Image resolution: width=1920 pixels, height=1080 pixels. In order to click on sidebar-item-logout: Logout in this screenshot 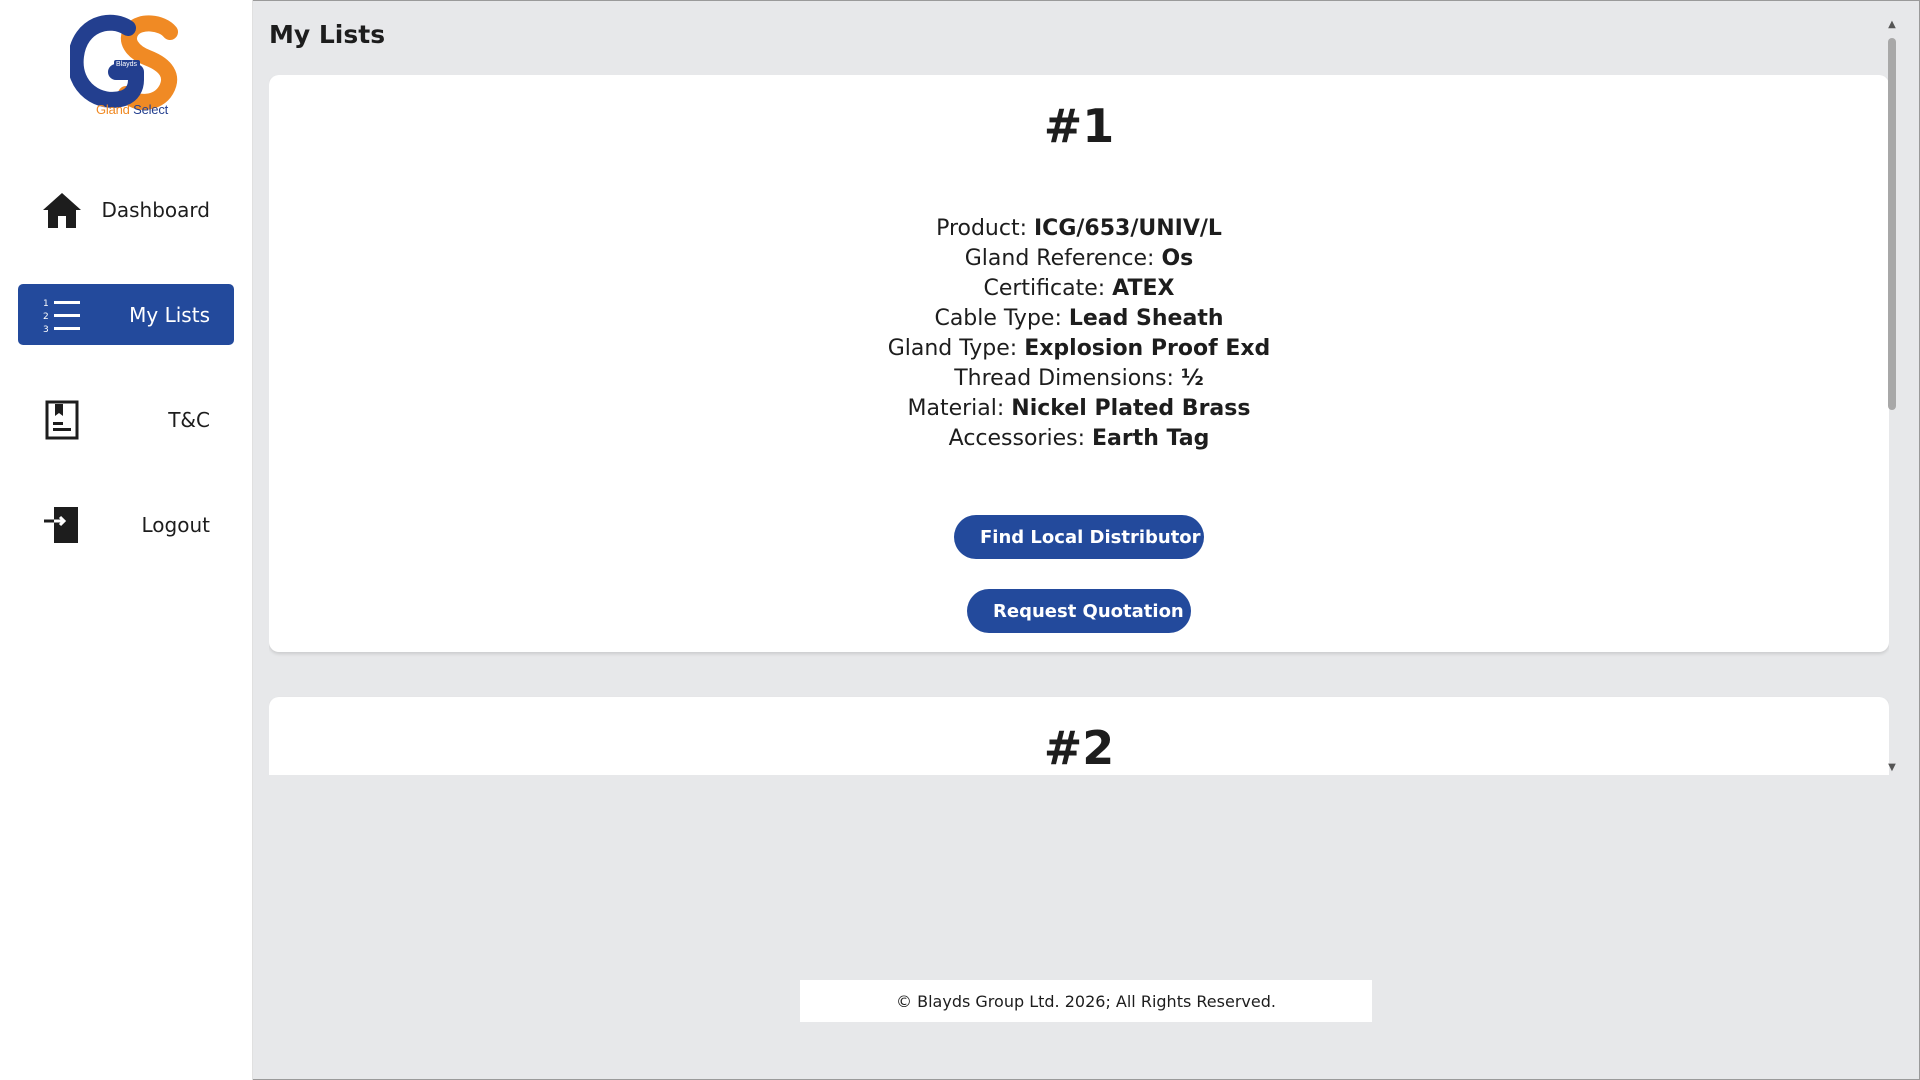, I will do `click(126, 524)`.